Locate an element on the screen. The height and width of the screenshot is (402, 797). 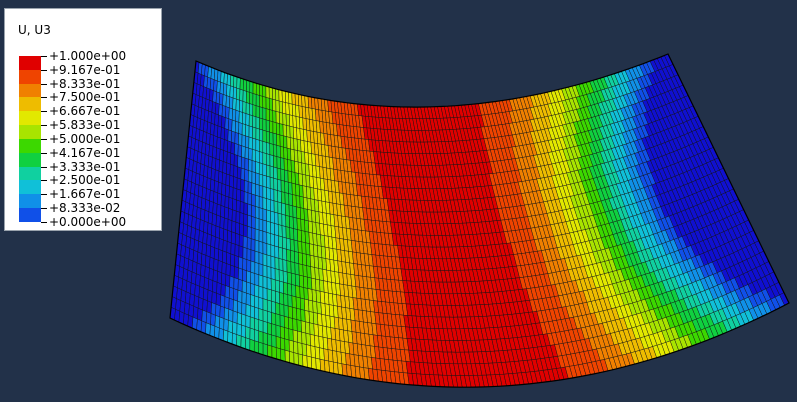
legend-label: +1.000e+00 is located at coordinates (88, 56).